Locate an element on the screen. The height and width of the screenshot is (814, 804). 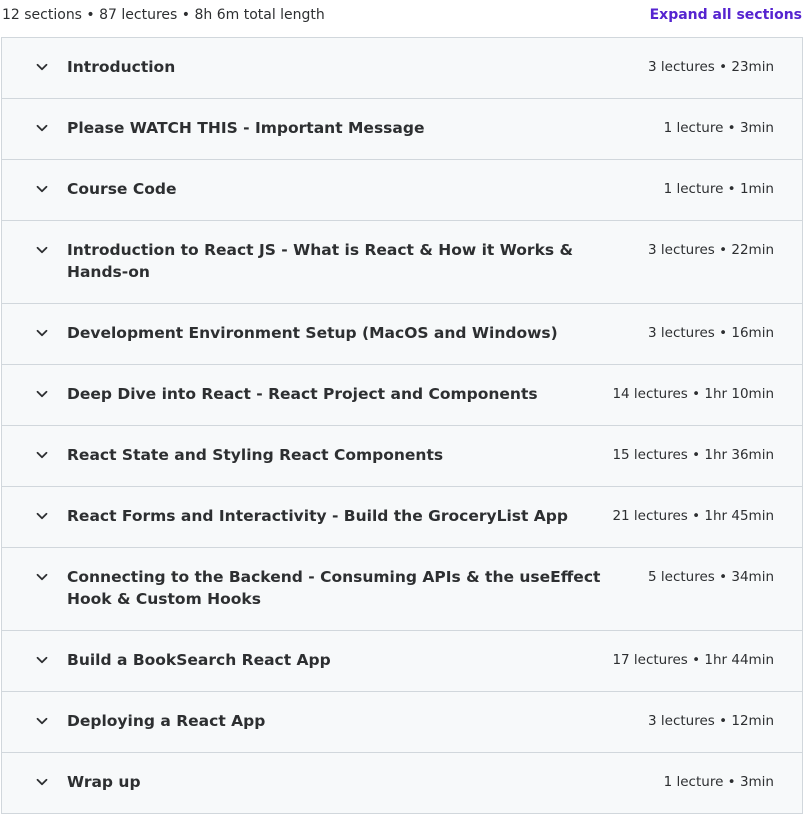
section-item: Deploying a React App 3 lectures • 12min is located at coordinates (402, 722).